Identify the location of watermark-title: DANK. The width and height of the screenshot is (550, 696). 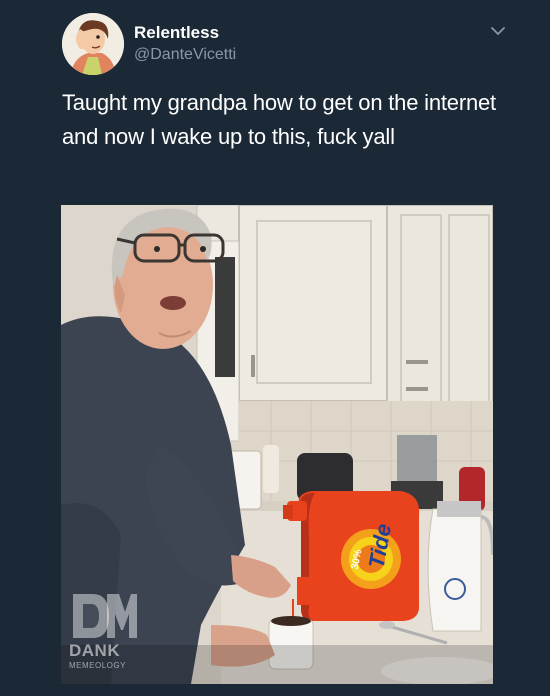
(95, 650).